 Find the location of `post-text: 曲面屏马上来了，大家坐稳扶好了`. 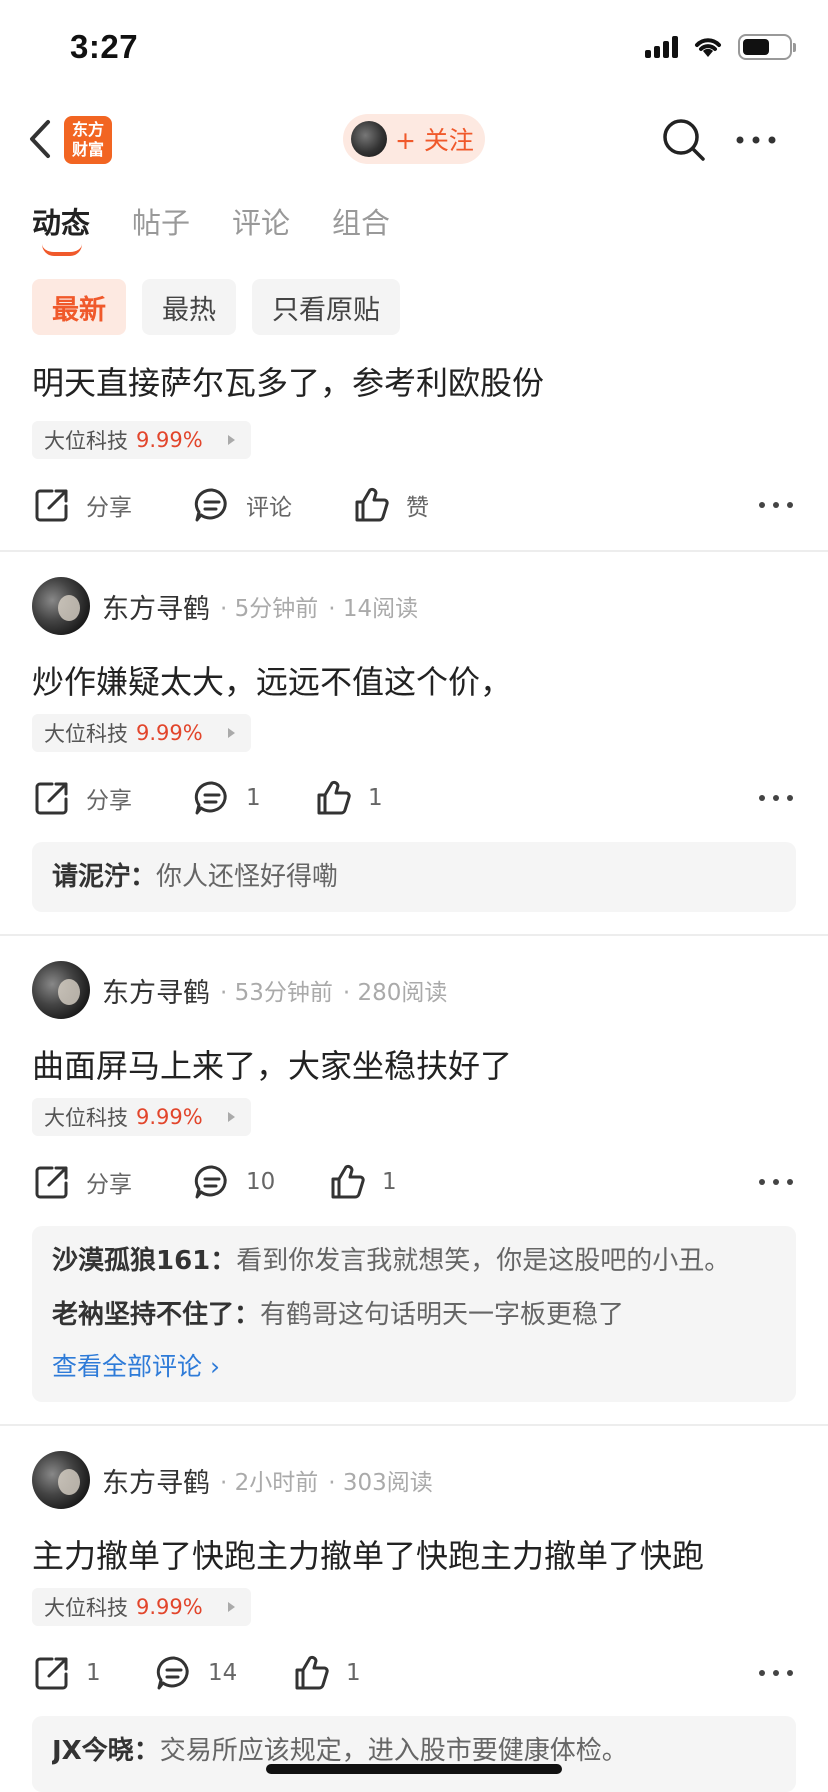

post-text: 曲面屏马上来了，大家坐稳扶好了 is located at coordinates (272, 1066).